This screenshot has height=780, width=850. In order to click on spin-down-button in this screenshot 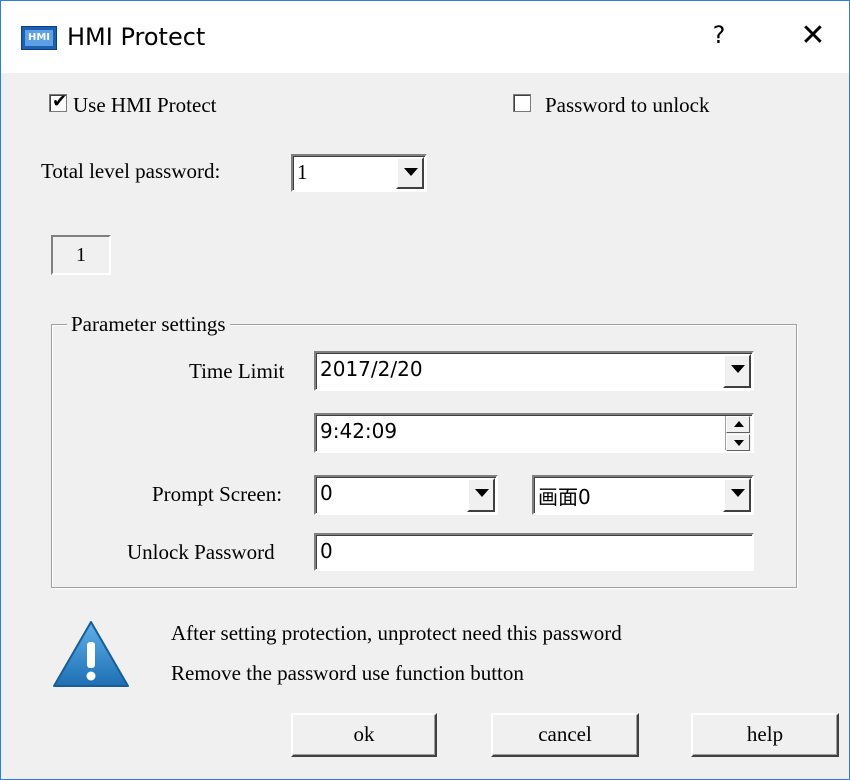, I will do `click(738, 442)`.